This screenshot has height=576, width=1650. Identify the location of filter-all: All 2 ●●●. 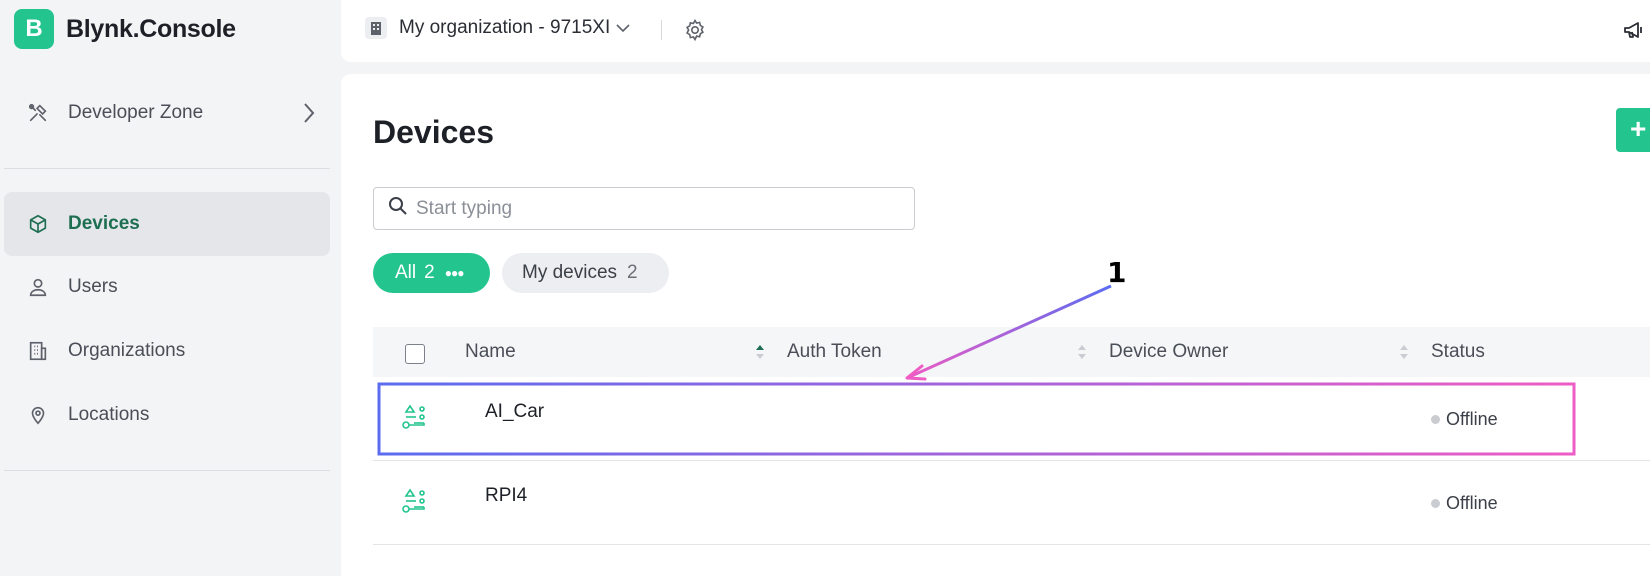
(431, 273).